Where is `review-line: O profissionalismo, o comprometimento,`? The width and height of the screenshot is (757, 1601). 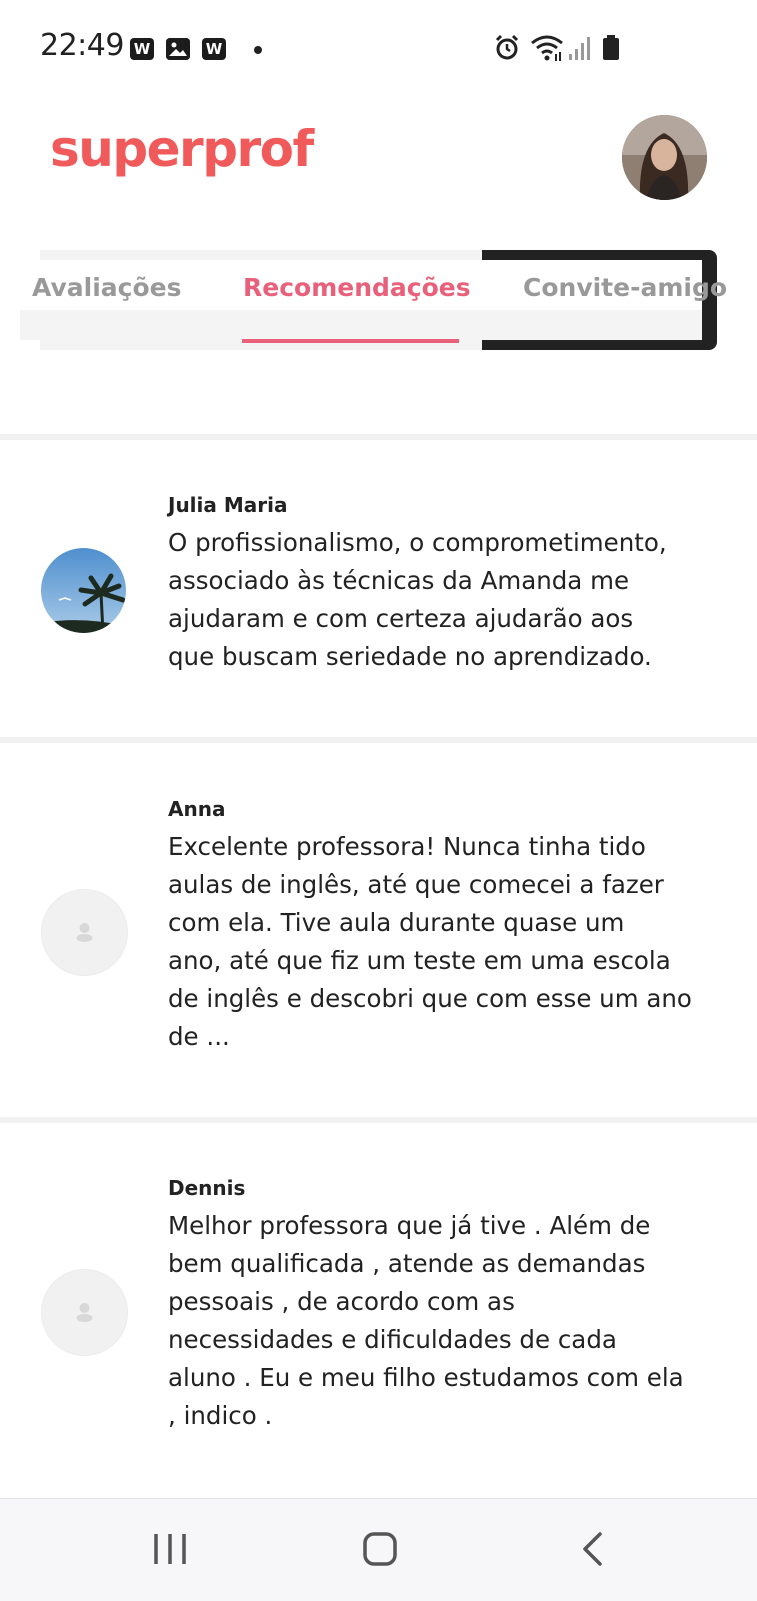 review-line: O profissionalismo, o comprometimento, is located at coordinates (417, 542).